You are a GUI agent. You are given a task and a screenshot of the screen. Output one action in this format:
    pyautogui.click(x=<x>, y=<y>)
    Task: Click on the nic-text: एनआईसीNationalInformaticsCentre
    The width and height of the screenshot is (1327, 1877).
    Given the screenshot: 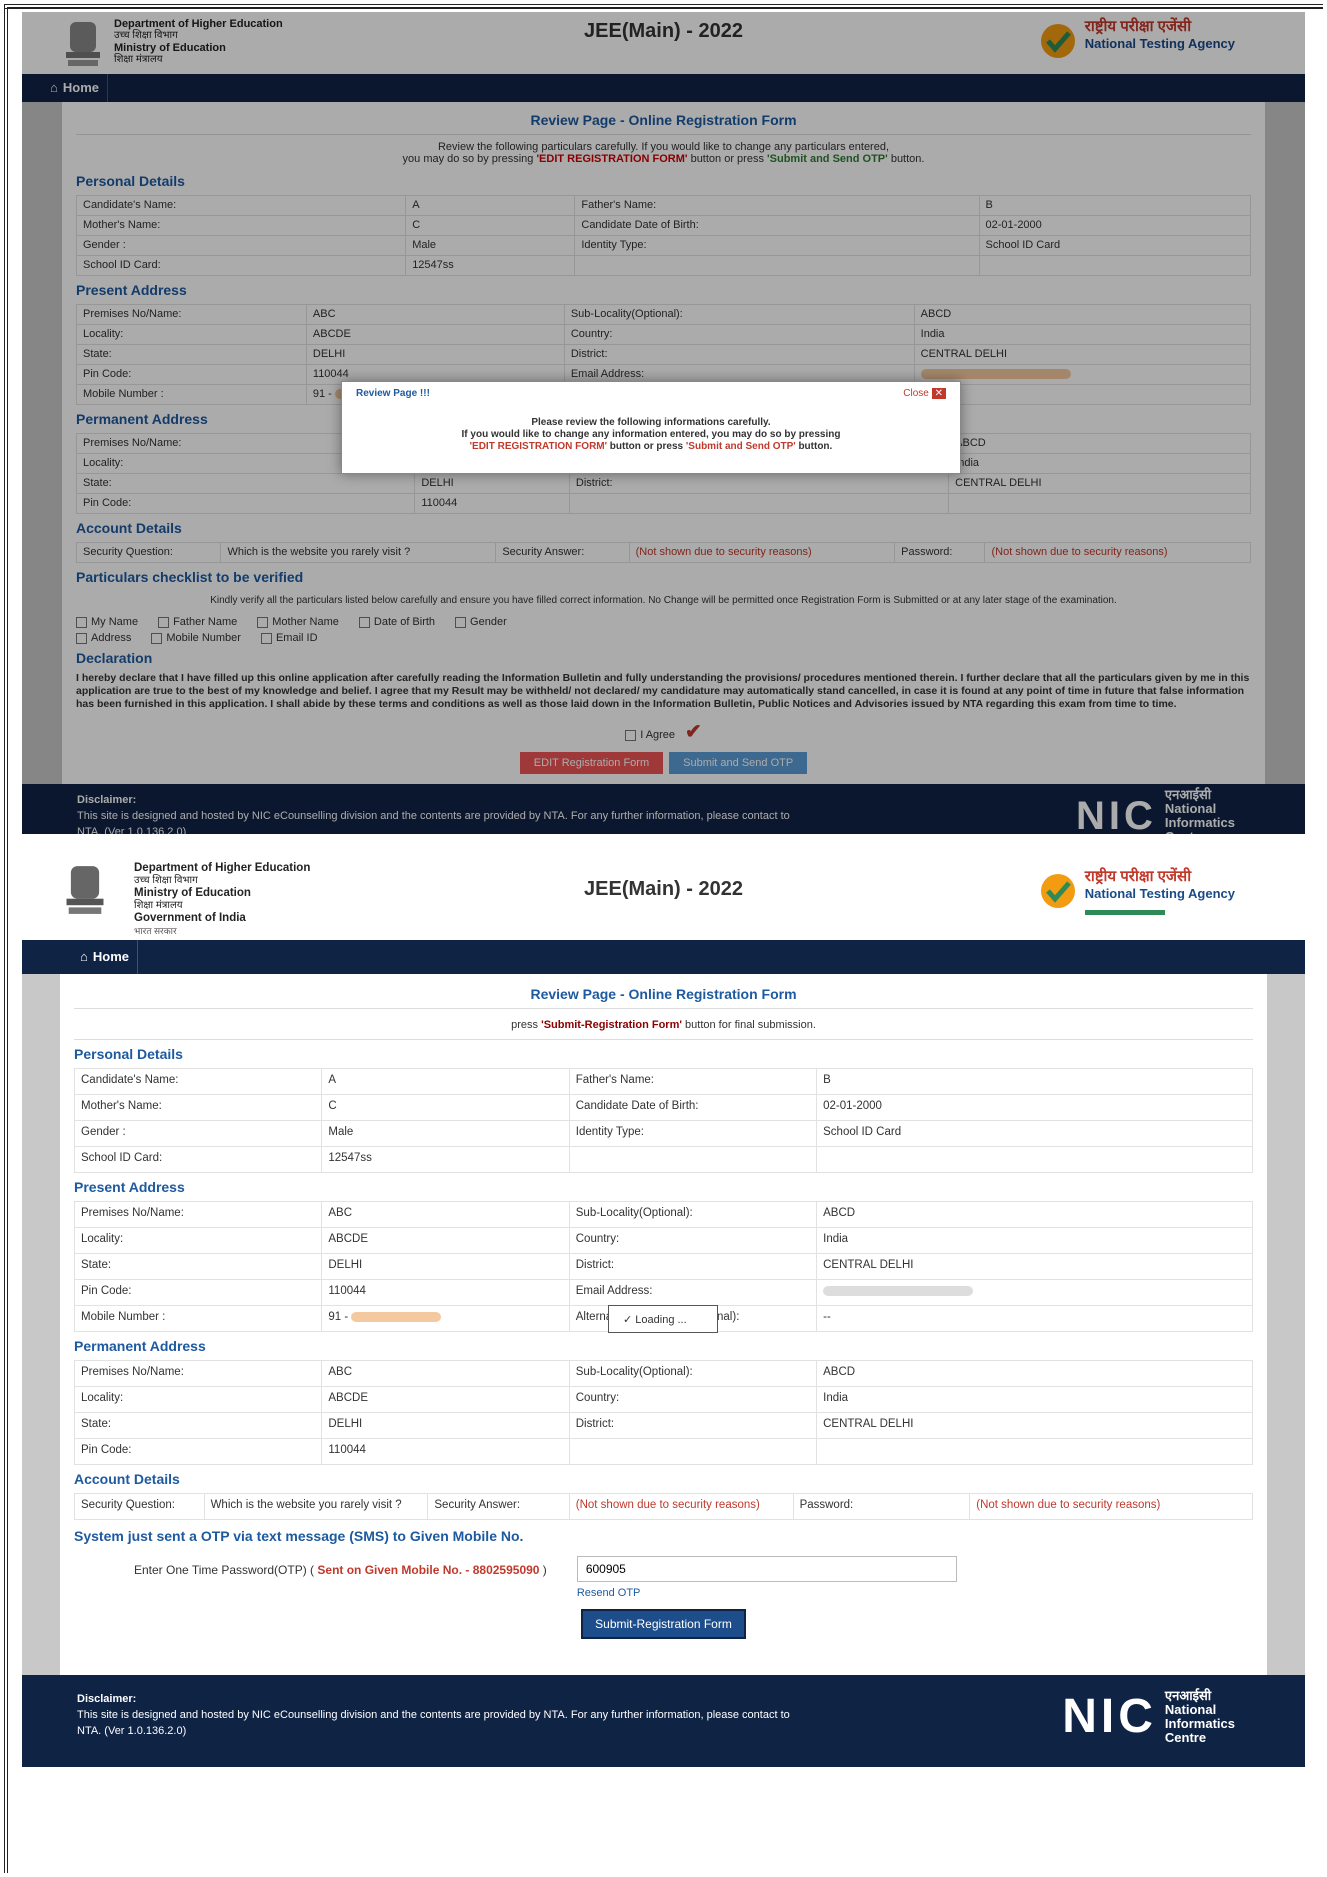 What is the action you would take?
    pyautogui.click(x=1200, y=1717)
    